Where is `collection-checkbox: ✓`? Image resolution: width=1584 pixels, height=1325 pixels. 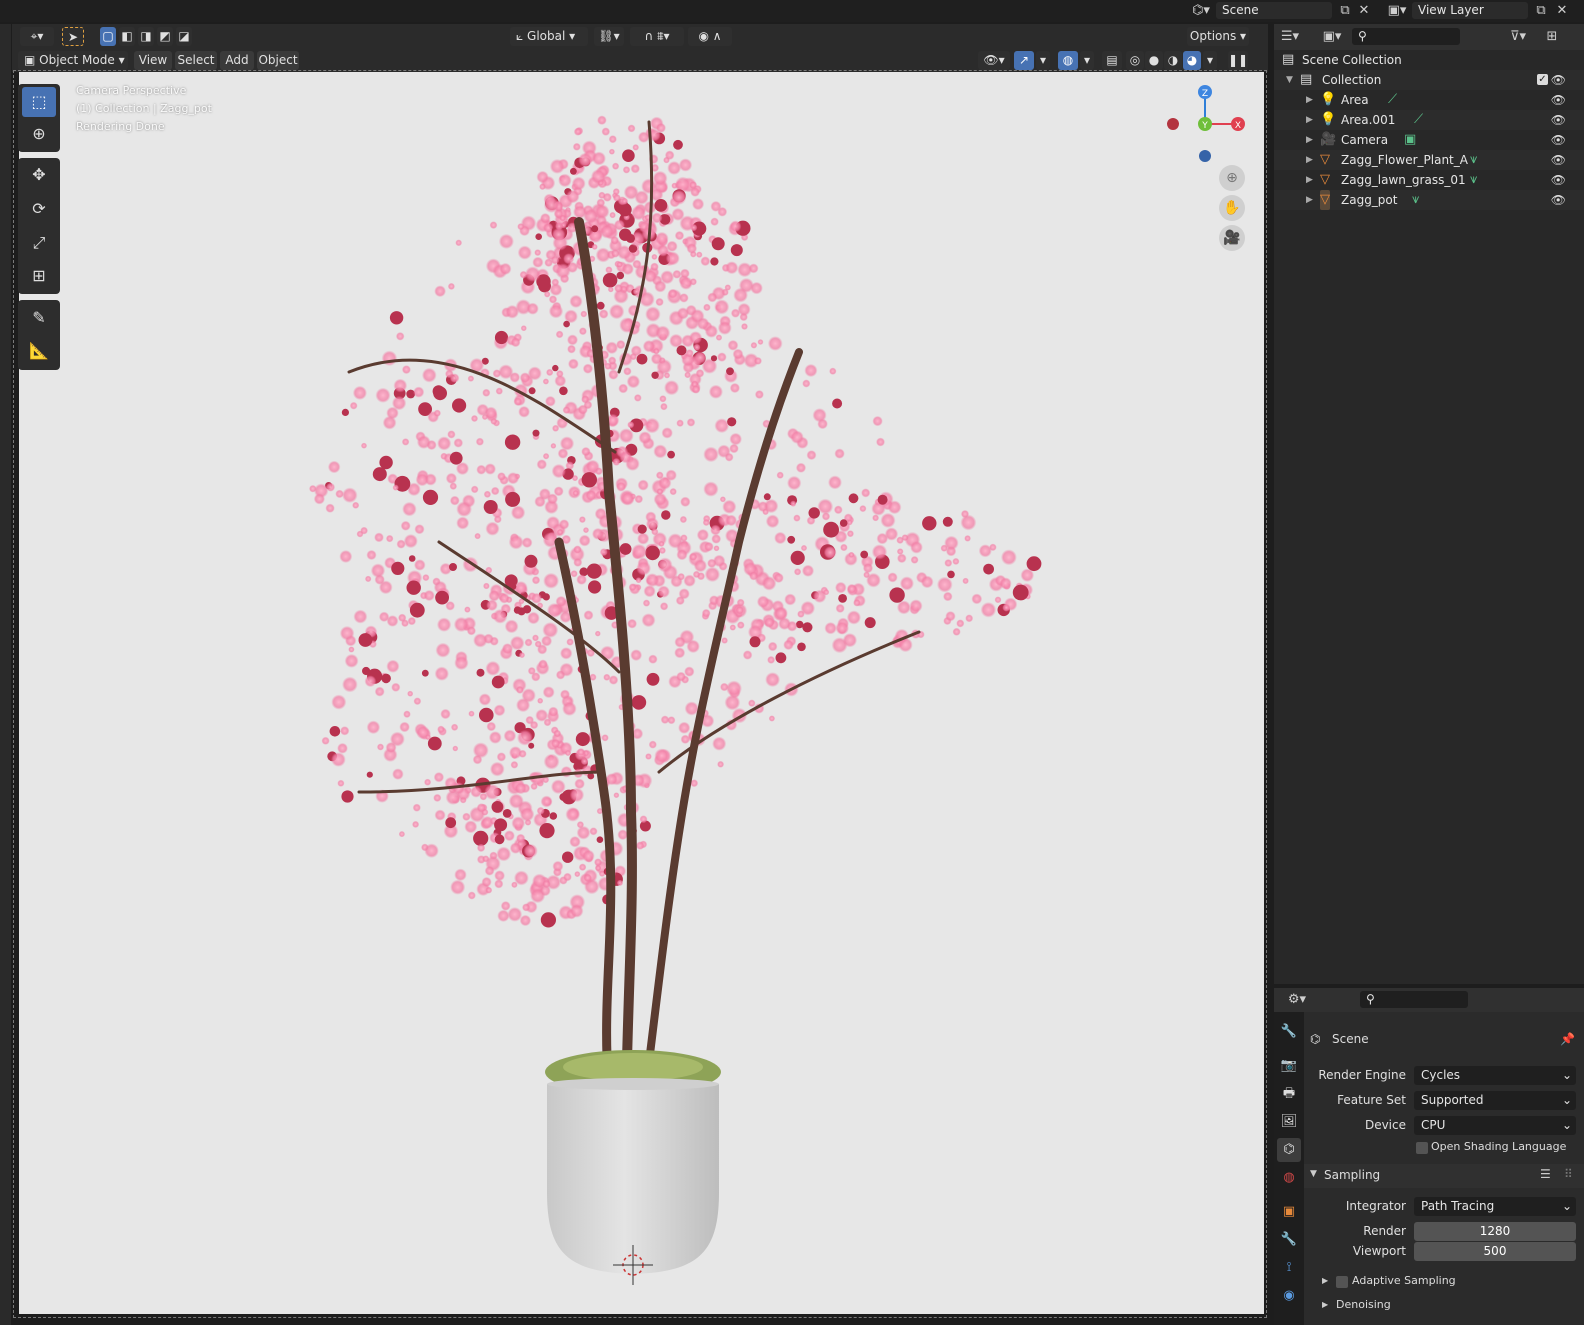
collection-checkbox: ✓ is located at coordinates (1542, 79).